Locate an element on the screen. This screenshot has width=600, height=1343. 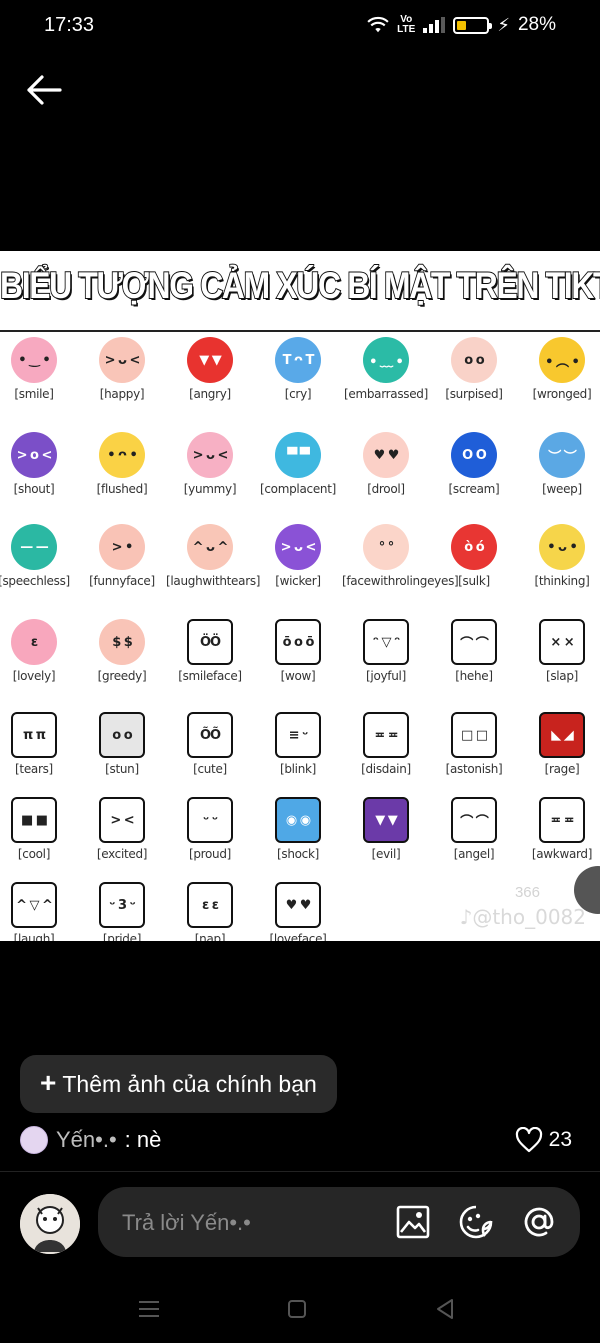
emoji-face-icon: > • is located at coordinates (122, 547).